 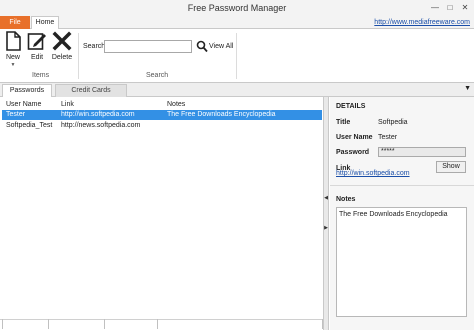 I want to click on details-link: http://win.softpedia.com, so click(x=373, y=173).